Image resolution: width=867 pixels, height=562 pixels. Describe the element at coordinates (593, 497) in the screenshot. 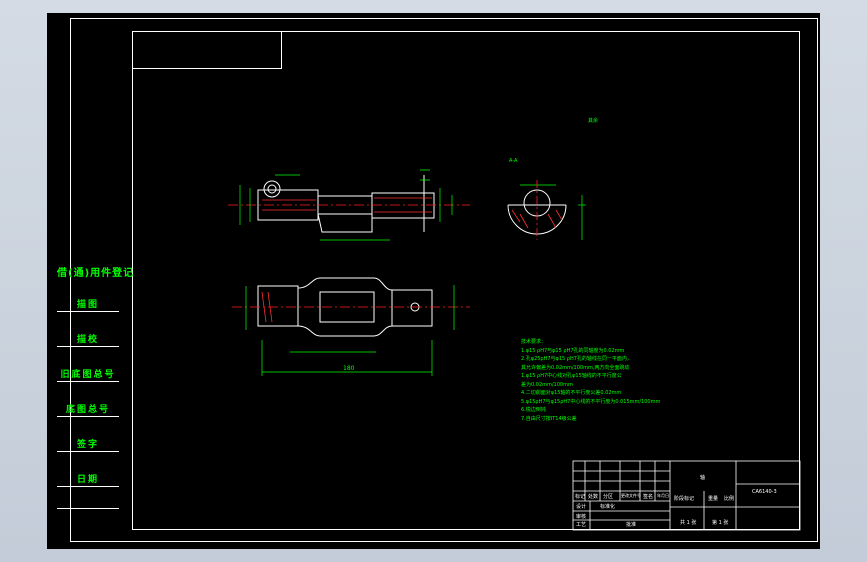

I see `tb-label-count: 处数` at that location.